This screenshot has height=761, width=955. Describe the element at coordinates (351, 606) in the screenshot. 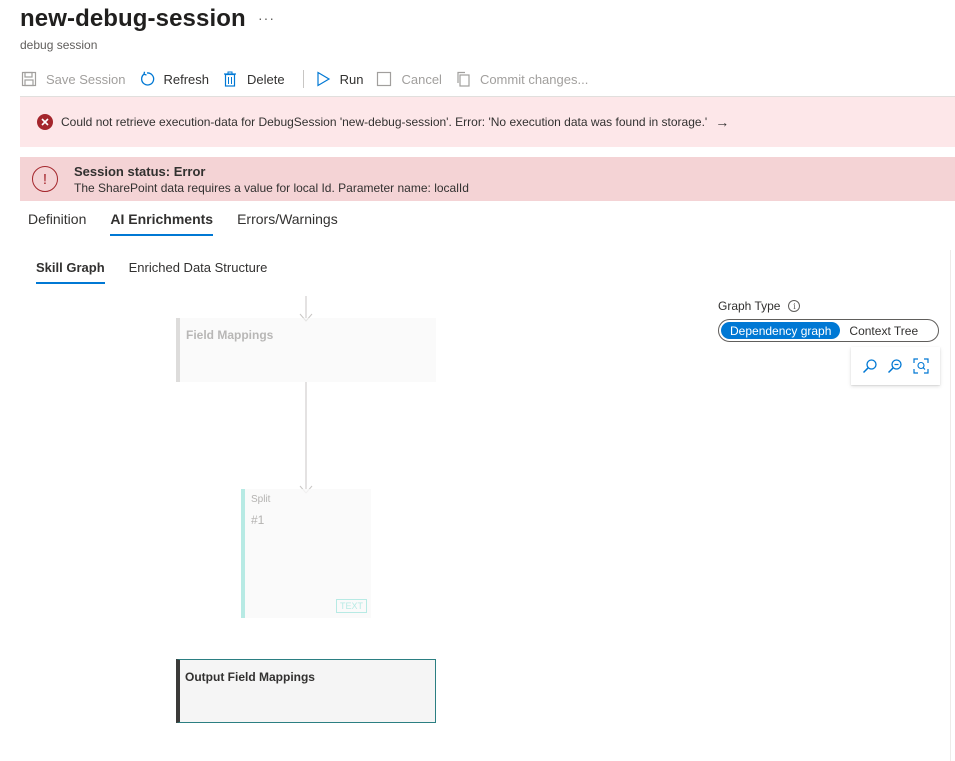

I see `text-badge: TEXT` at that location.